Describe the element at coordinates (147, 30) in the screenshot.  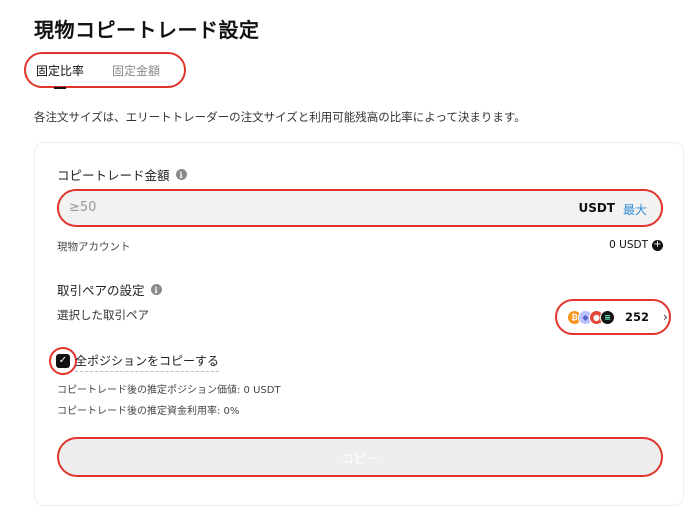
I see `page-title: 現物コピートレード設定` at that location.